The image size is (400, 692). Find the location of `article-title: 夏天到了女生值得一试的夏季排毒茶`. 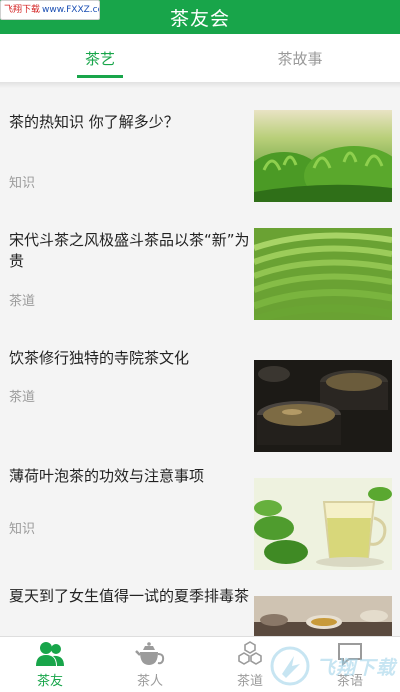

article-title: 夏天到了女生值得一试的夏季排毒茶 is located at coordinates (129, 596).